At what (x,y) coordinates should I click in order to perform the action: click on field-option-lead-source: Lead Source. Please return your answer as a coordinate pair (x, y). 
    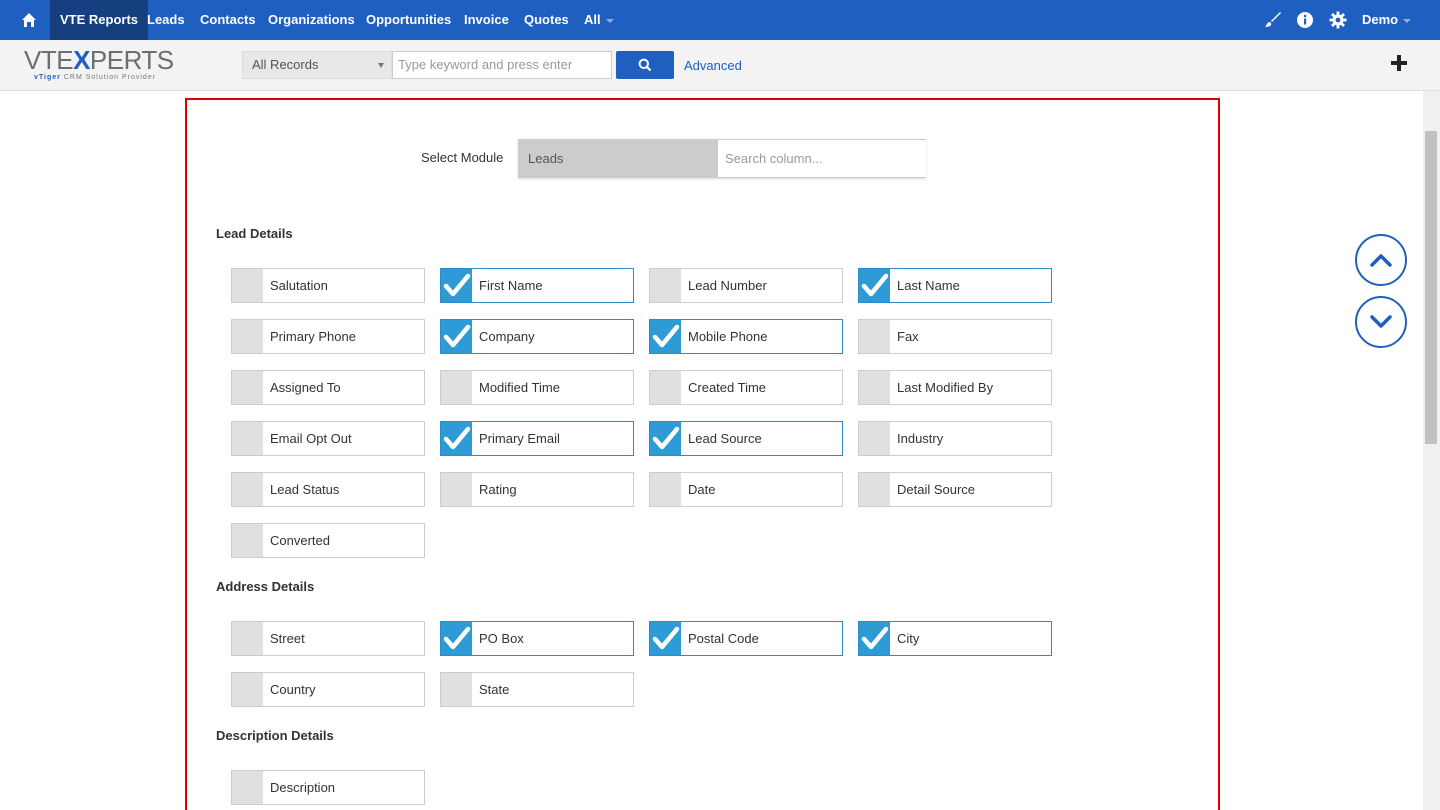
    Looking at the image, I should click on (746, 438).